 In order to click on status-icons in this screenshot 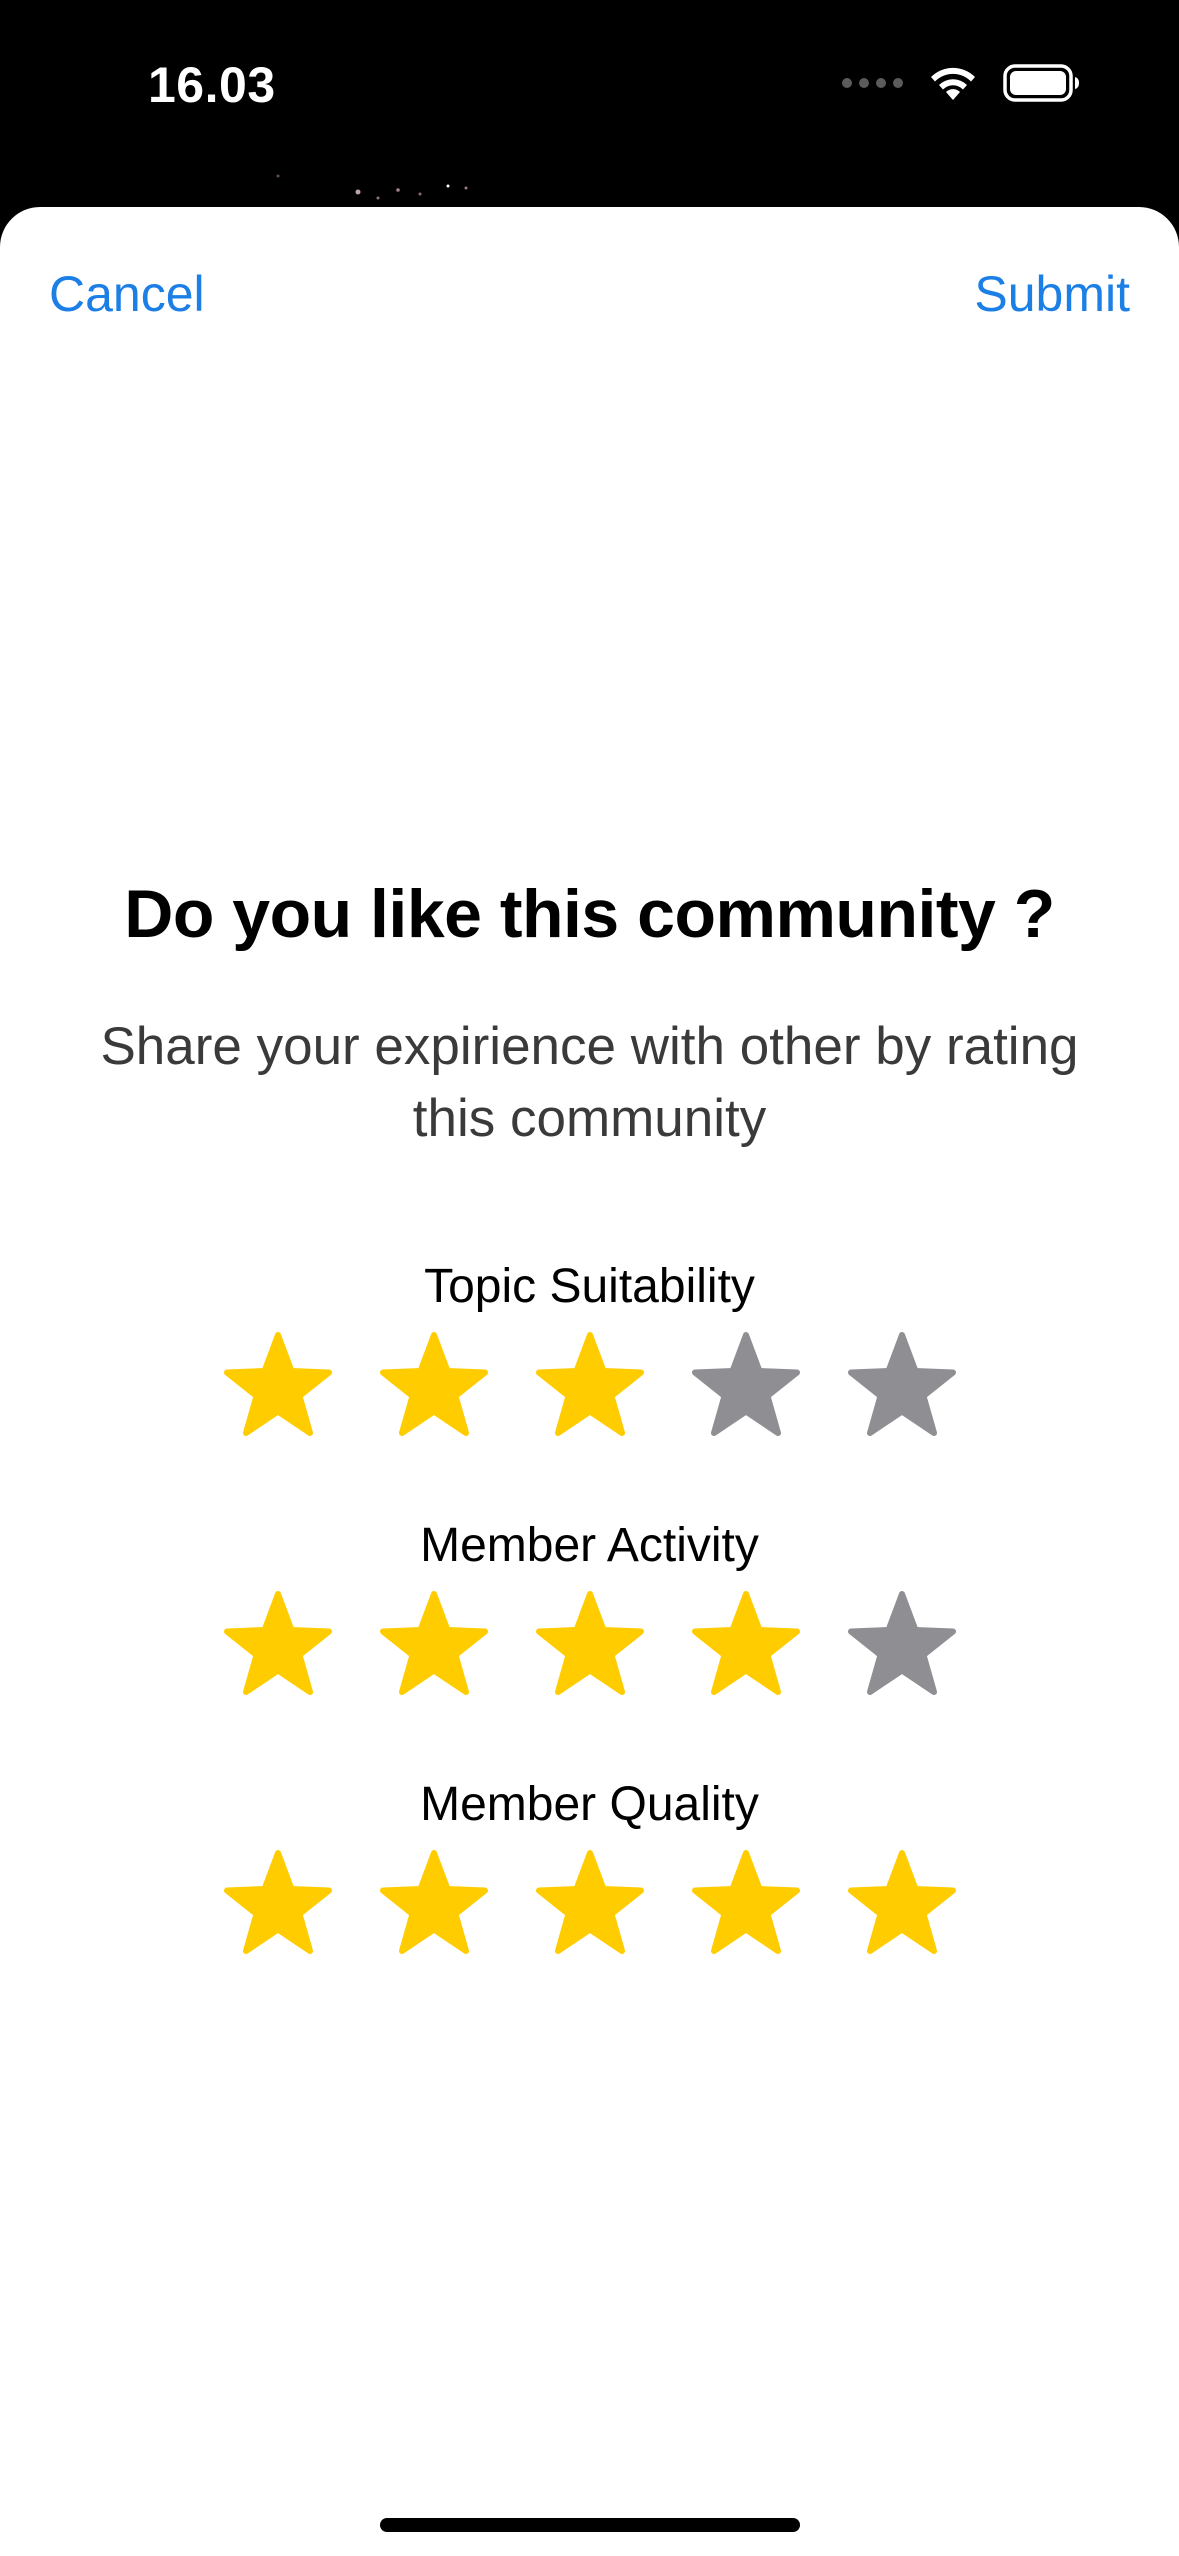, I will do `click(961, 83)`.